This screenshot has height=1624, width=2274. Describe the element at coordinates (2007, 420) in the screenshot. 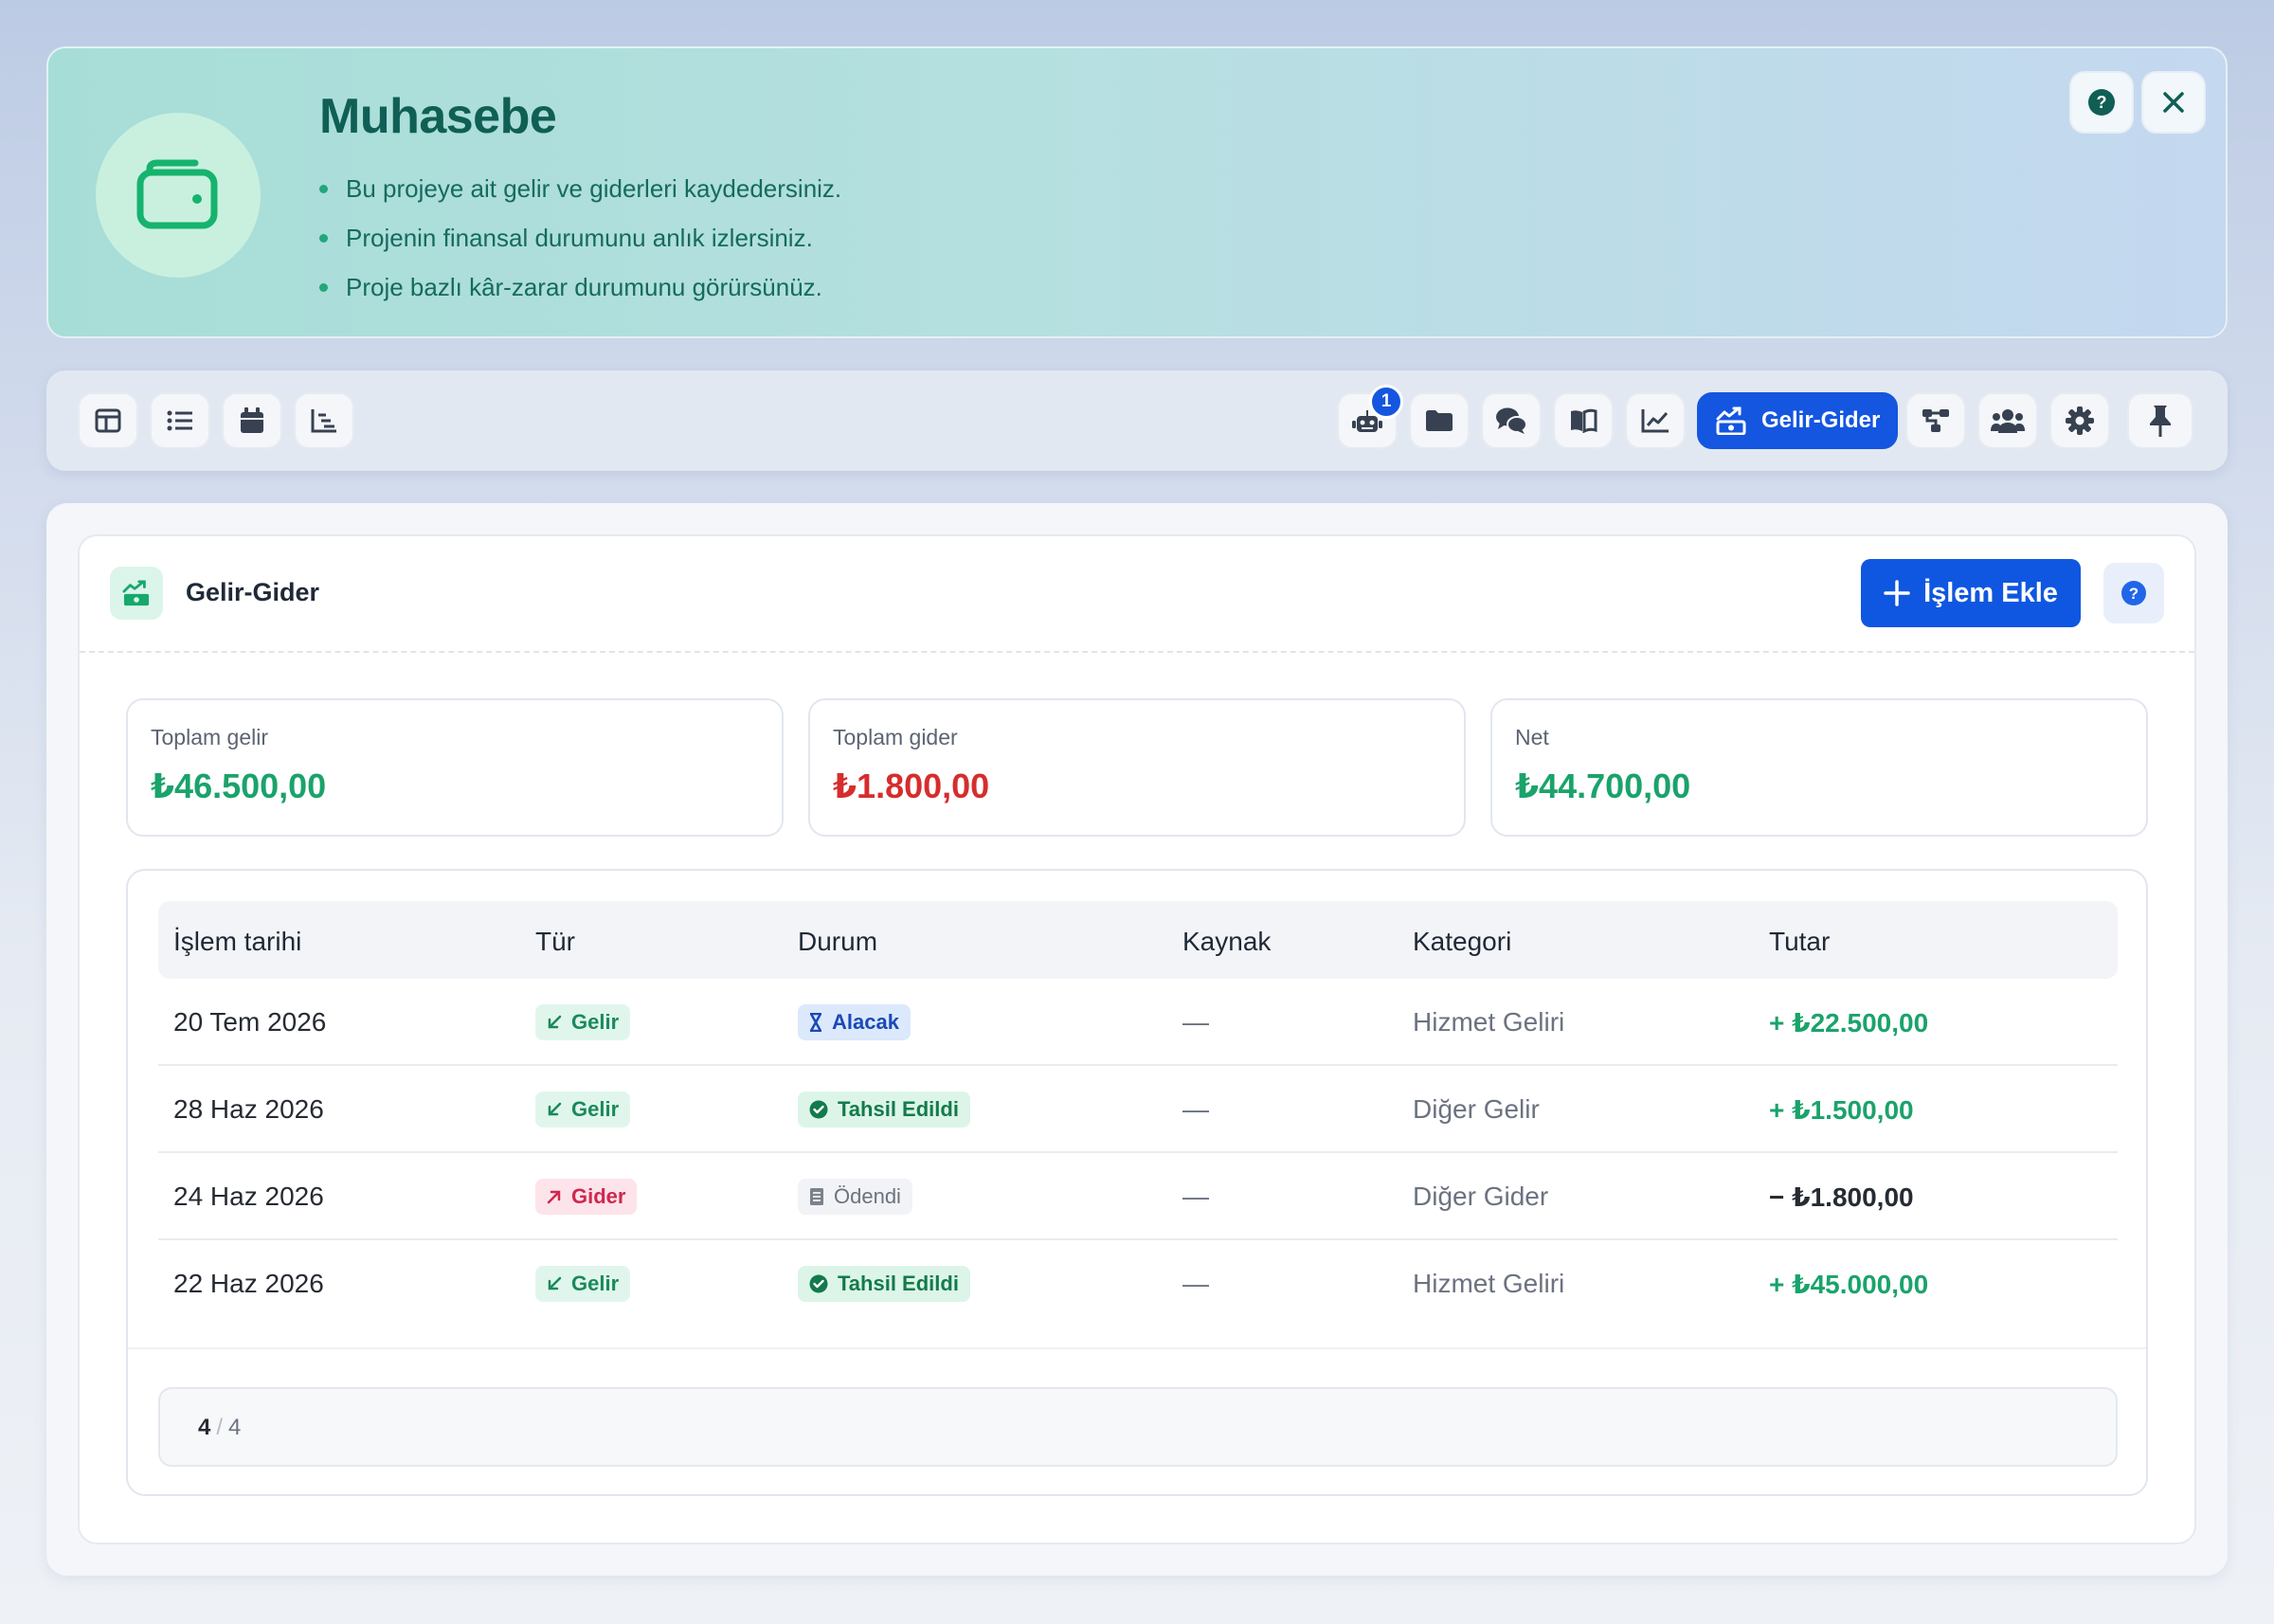

I see `team-button` at that location.